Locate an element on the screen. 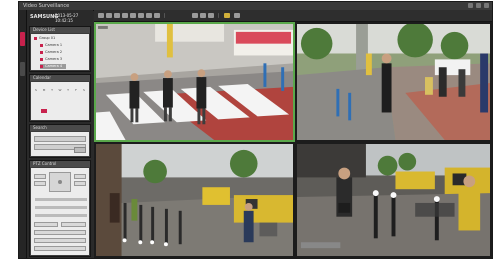  toolbar is located at coordinates (293, 16).